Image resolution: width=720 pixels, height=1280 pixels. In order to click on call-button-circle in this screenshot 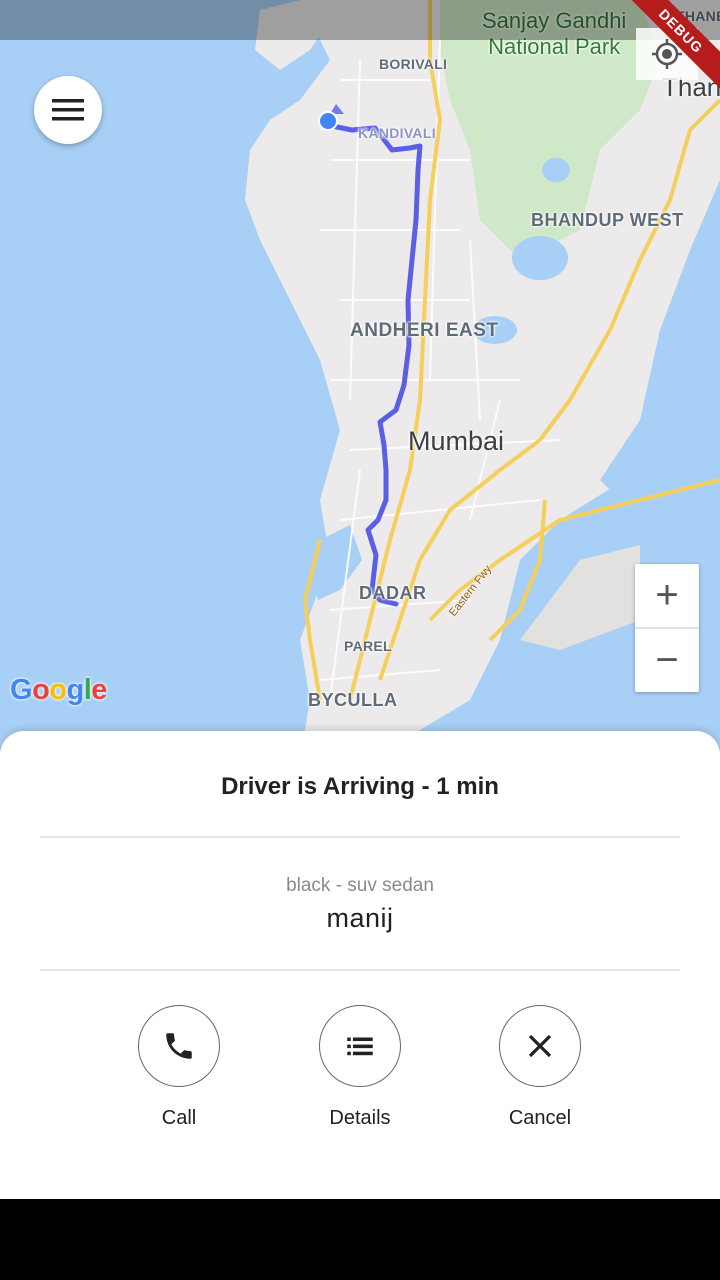, I will do `click(179, 1046)`.